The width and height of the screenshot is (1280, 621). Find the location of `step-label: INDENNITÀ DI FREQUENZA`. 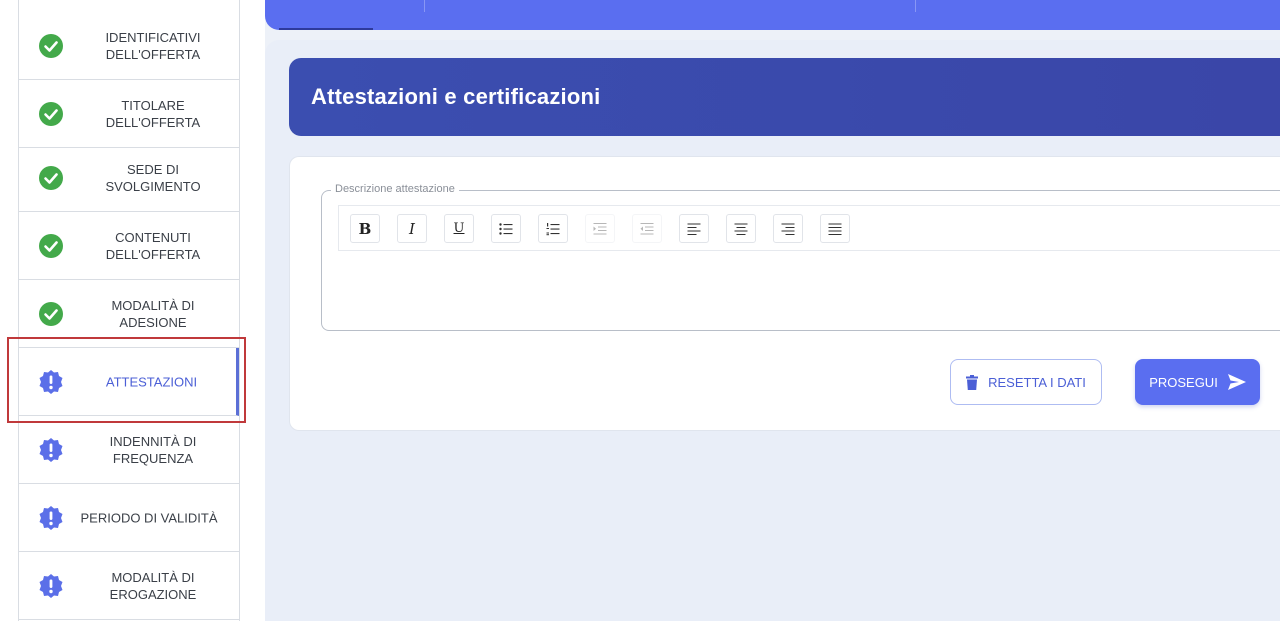

step-label: INDENNITÀ DI FREQUENZA is located at coordinates (153, 449).